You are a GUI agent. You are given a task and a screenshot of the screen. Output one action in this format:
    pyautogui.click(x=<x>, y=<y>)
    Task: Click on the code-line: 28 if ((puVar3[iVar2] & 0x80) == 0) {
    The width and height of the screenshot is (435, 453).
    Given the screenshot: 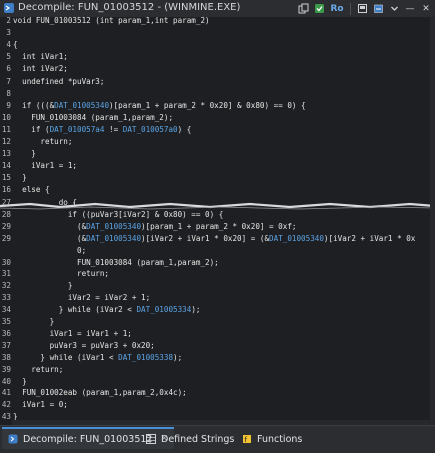 What is the action you would take?
    pyautogui.click(x=111, y=215)
    